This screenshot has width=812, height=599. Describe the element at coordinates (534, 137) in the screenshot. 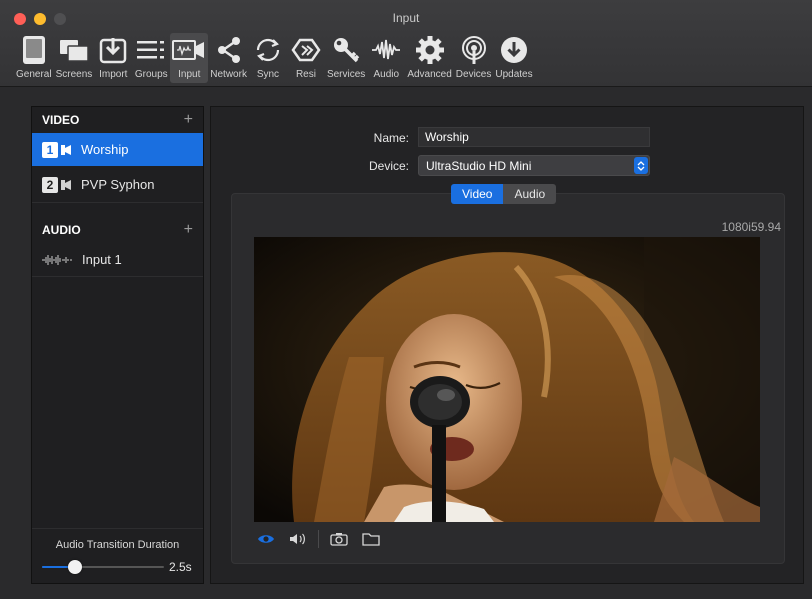

I see `name-input` at that location.